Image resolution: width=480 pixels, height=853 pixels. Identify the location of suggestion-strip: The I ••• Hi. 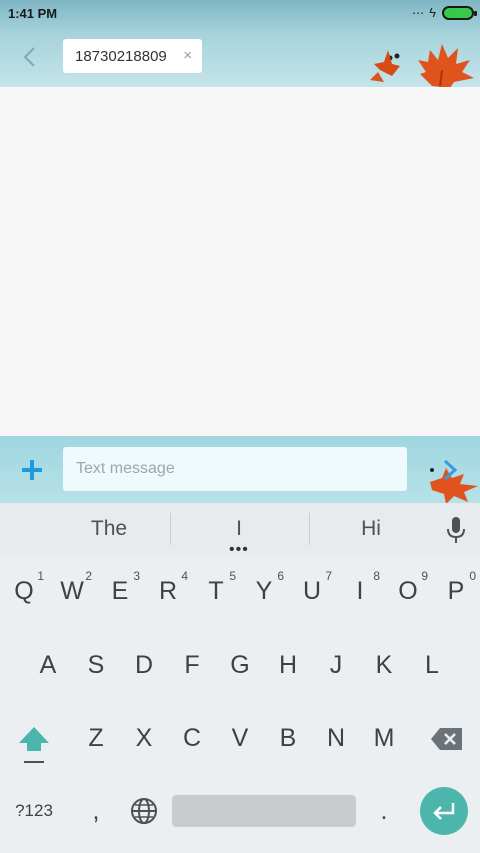
(240, 530).